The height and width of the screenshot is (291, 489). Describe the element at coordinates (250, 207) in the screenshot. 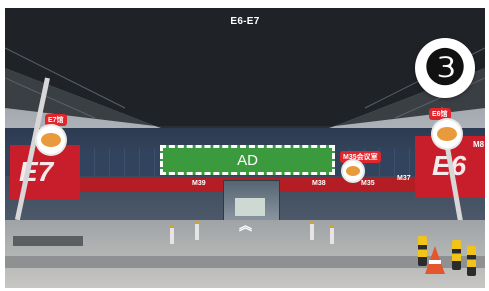

I see `entrance-doorway` at that location.